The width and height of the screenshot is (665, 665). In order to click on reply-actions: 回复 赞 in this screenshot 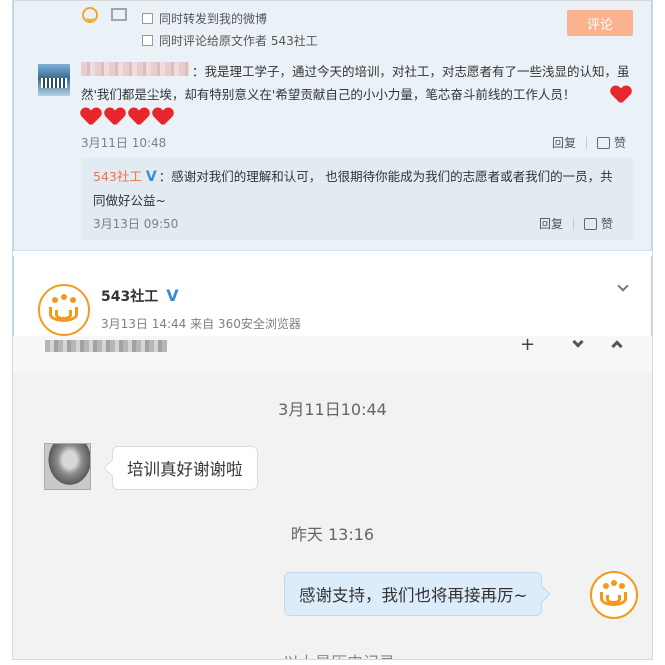, I will do `click(576, 223)`.